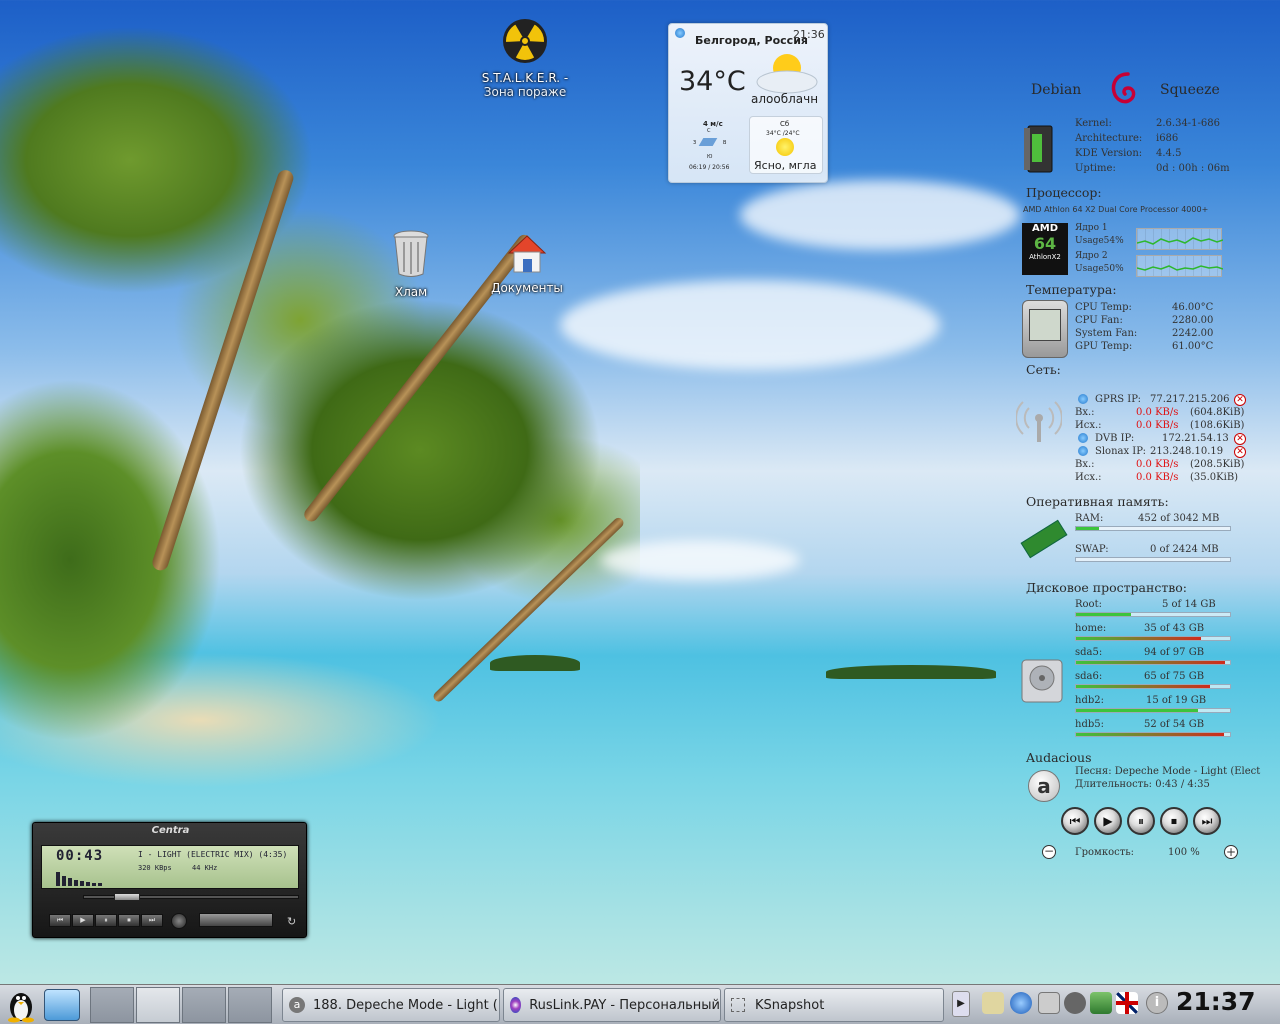 This screenshot has width=1280, height=1024. I want to click on network-icon, so click(1021, 1003).